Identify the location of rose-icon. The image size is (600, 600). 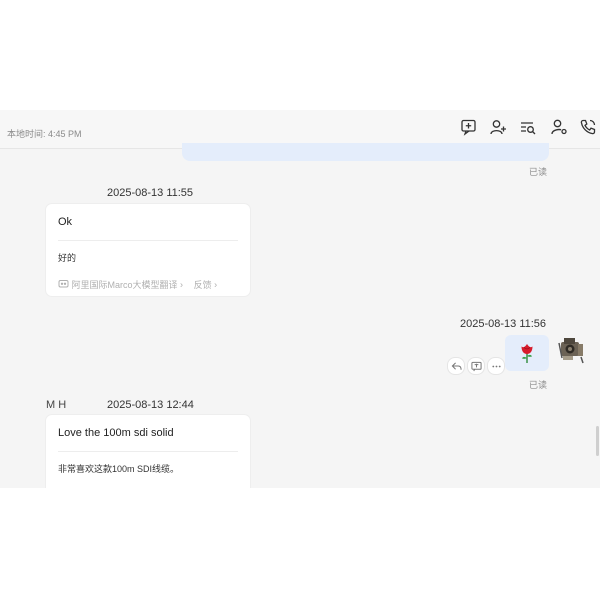
(527, 353).